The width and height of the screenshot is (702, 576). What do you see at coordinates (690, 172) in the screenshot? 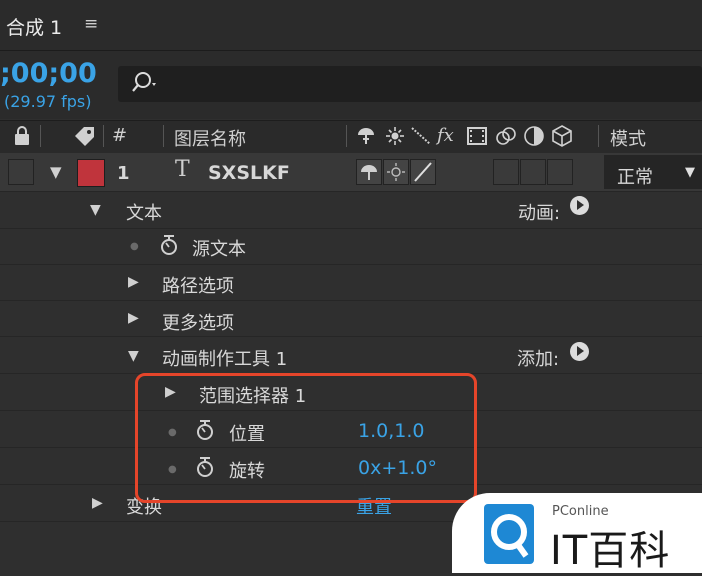
I see `chevron-down-icon: ▼` at bounding box center [690, 172].